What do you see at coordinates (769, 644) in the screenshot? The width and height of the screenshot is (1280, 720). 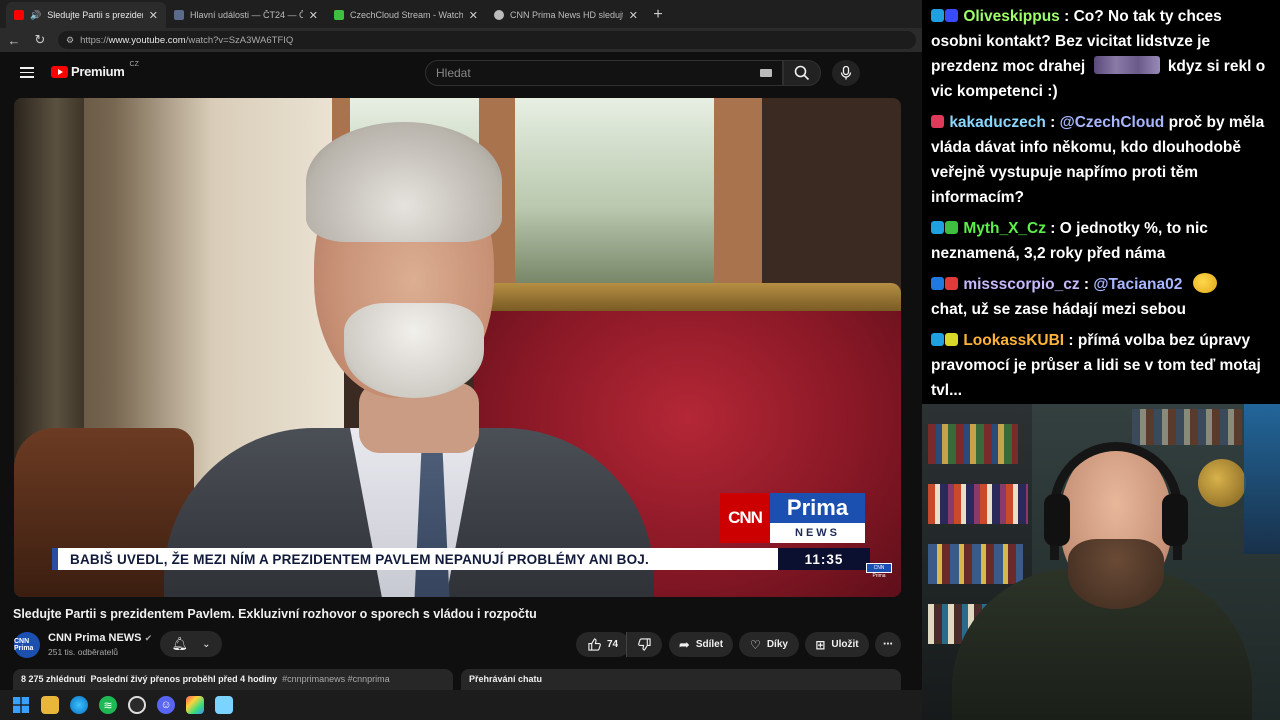 I see `thanks-button: ♡ Díky` at bounding box center [769, 644].